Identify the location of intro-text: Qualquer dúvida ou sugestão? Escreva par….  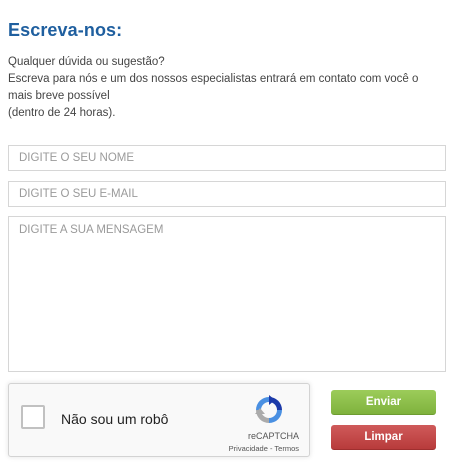
(228, 88).